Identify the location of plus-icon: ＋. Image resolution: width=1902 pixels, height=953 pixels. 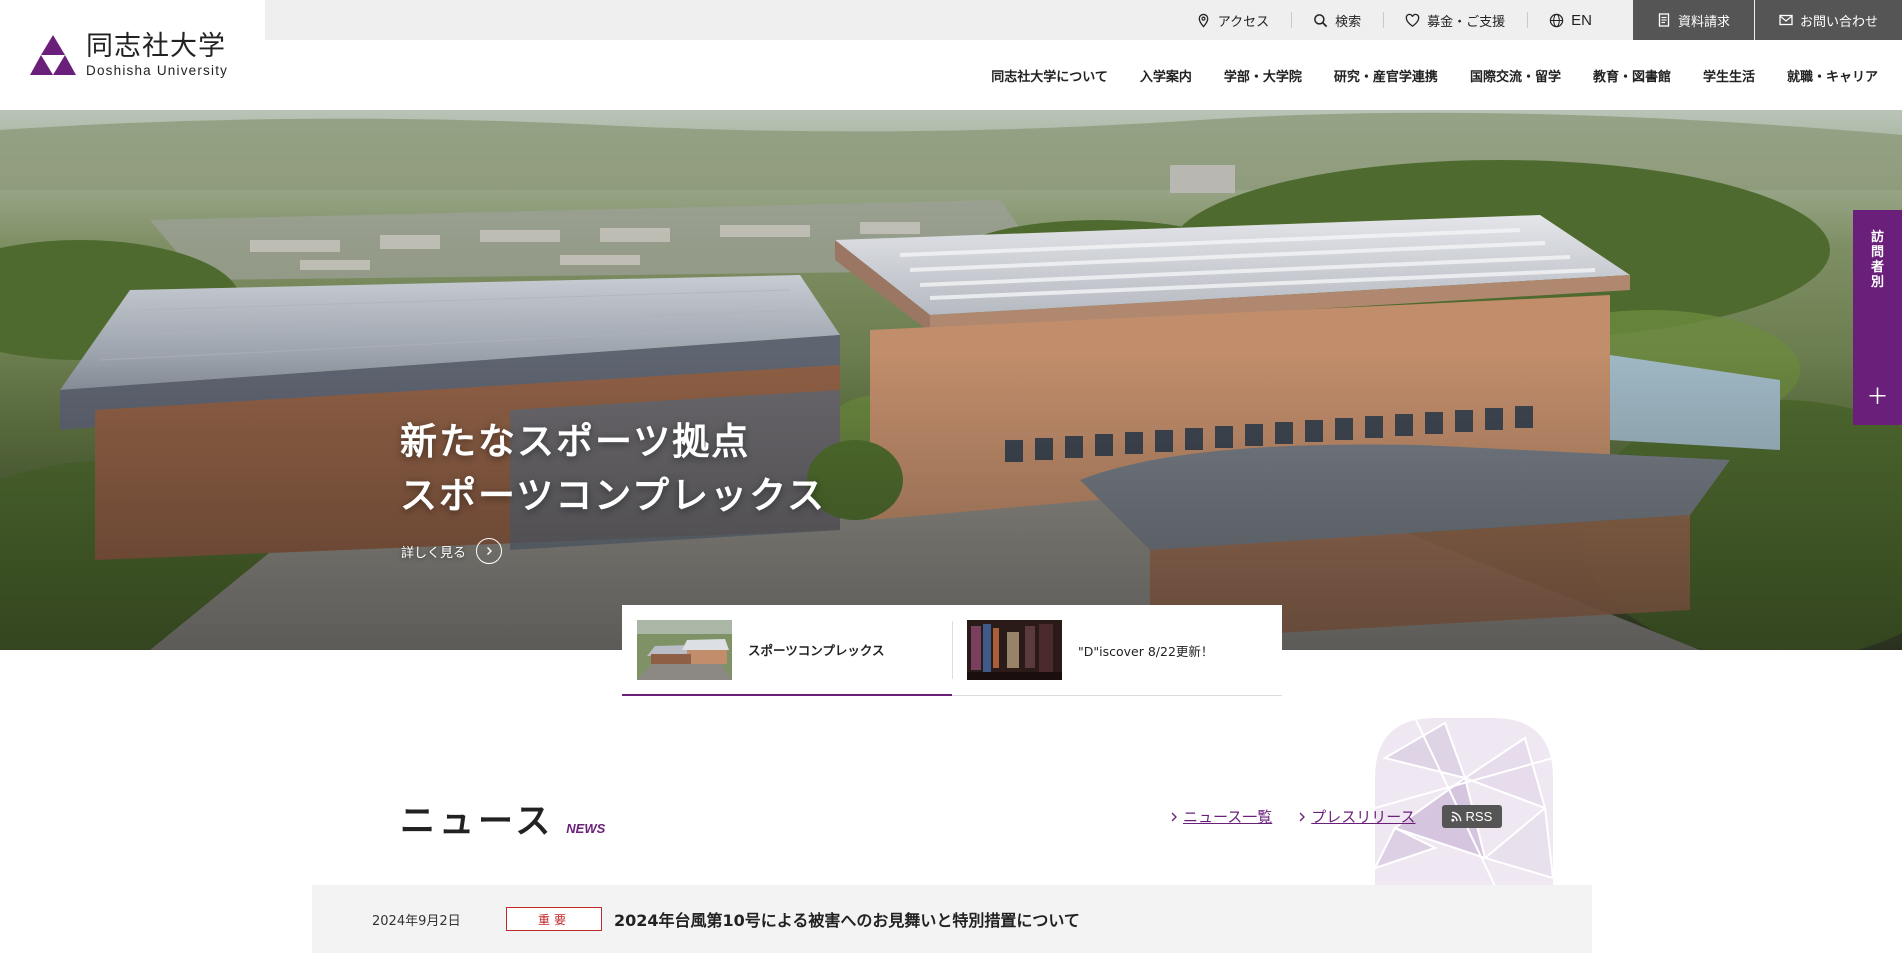
(1877, 397).